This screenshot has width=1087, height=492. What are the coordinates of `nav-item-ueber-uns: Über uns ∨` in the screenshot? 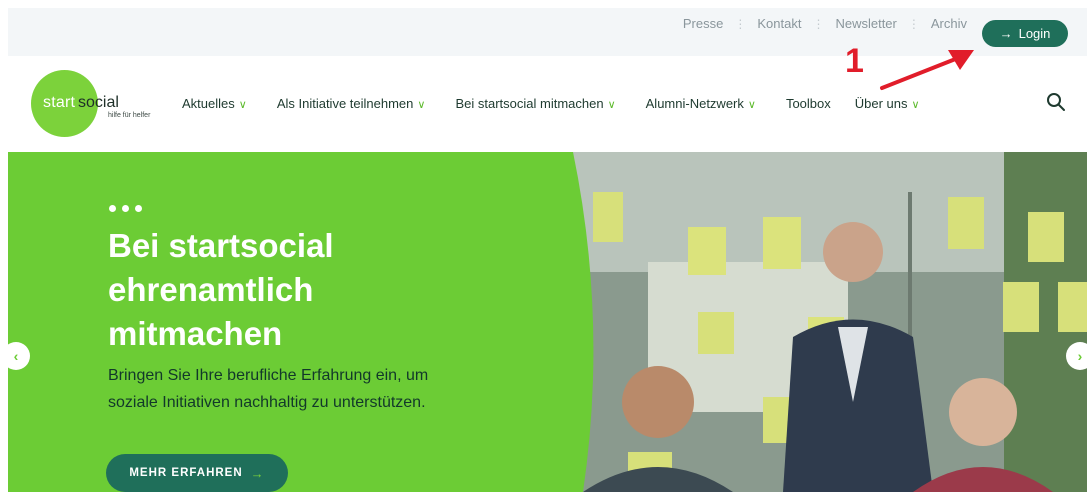 It's located at (887, 103).